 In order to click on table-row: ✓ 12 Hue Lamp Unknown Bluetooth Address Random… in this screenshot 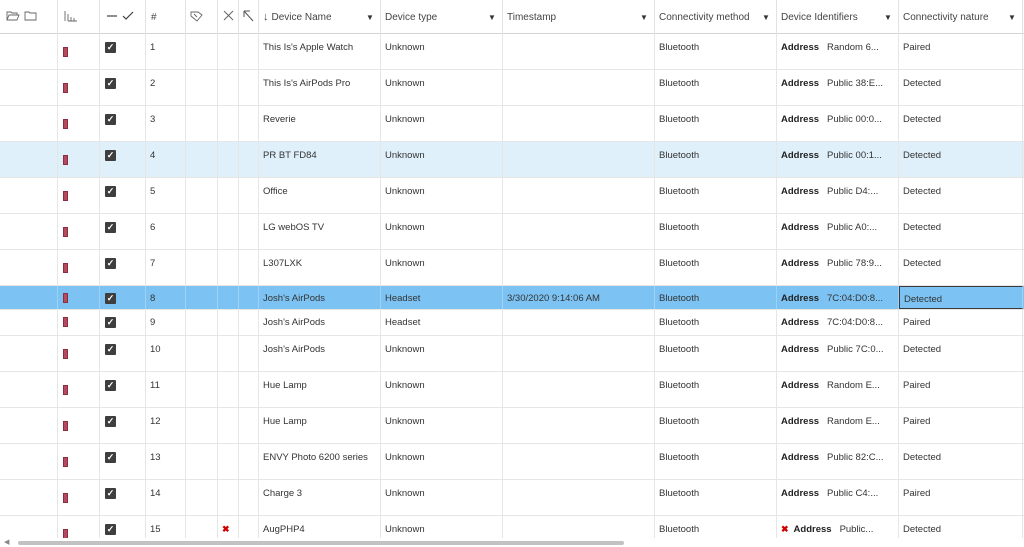, I will do `click(512, 426)`.